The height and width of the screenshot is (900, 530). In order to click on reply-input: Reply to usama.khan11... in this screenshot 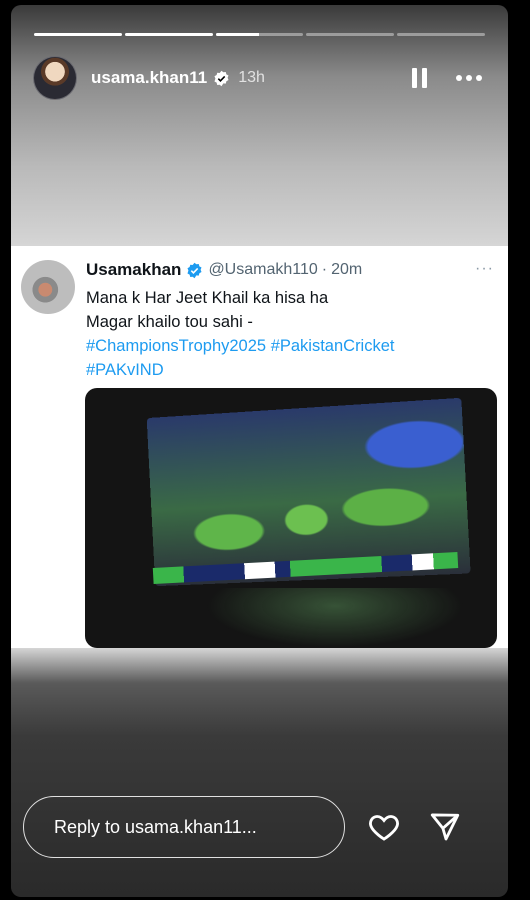, I will do `click(184, 827)`.